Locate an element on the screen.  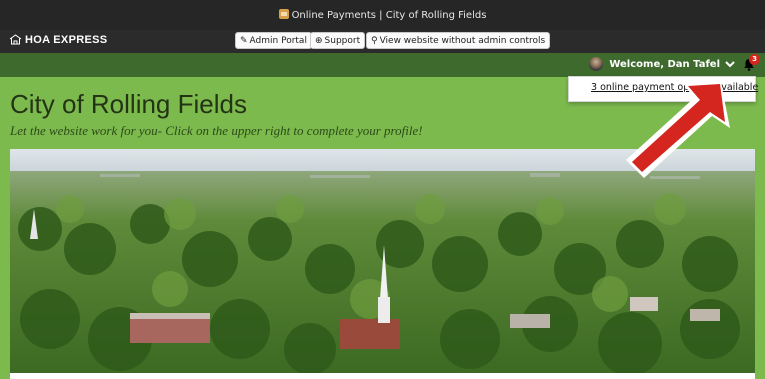
page-border-left is located at coordinates (5, 264).